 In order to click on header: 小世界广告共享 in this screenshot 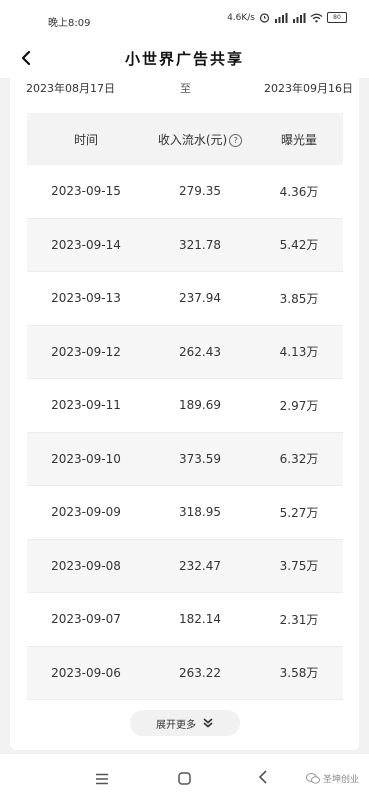, I will do `click(184, 58)`.